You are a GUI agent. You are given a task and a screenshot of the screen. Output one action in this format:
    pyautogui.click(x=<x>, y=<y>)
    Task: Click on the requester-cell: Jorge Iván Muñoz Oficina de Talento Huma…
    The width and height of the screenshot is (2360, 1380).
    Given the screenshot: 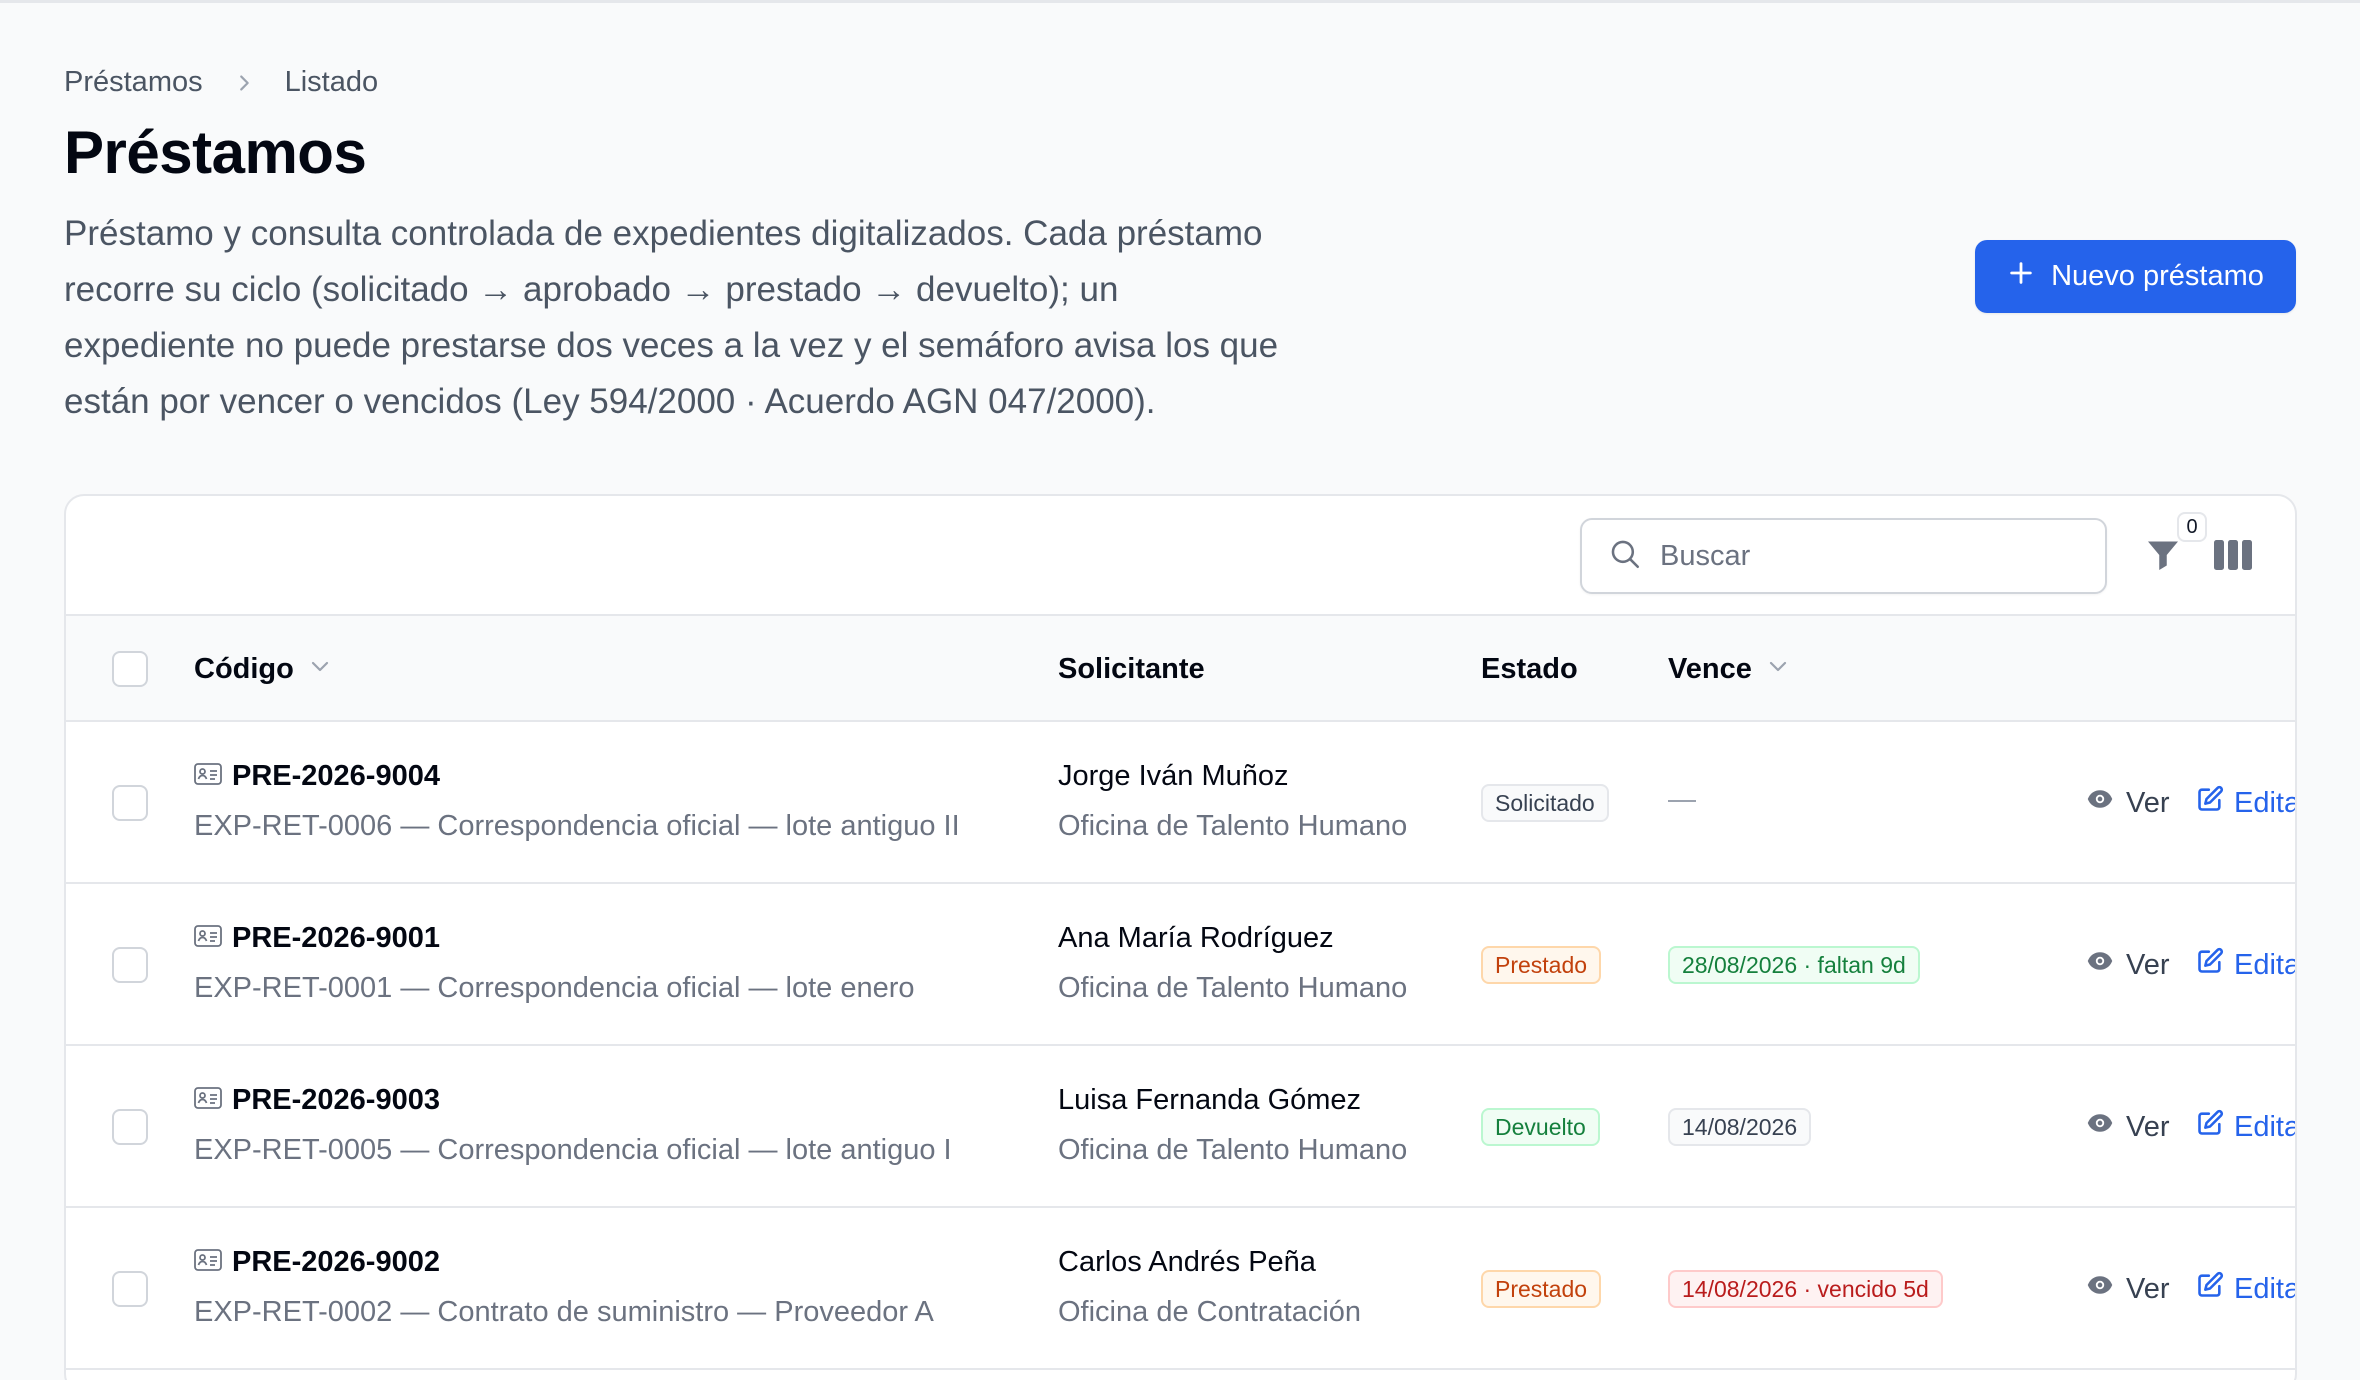 What is the action you would take?
    pyautogui.click(x=1232, y=800)
    